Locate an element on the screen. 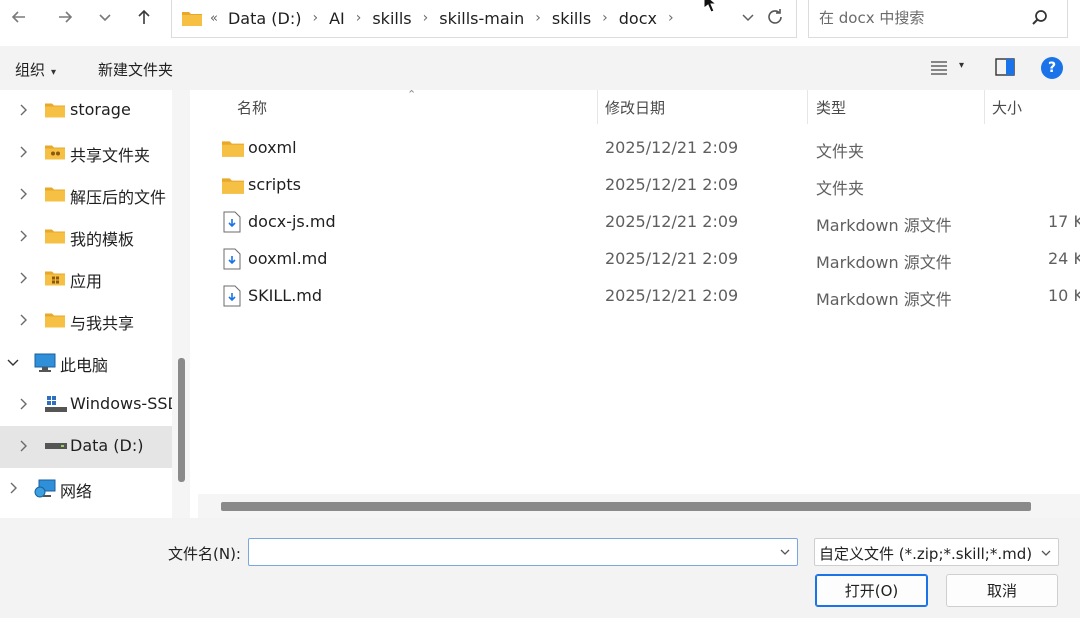 This screenshot has height=618, width=1080. cancel-button: 取消 is located at coordinates (1002, 590).